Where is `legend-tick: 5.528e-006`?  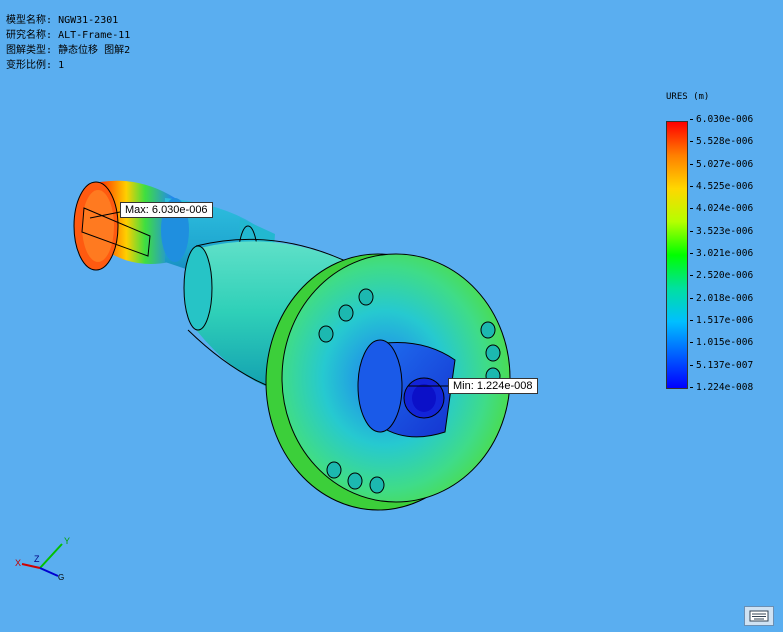 legend-tick: 5.528e-006 is located at coordinates (721, 142).